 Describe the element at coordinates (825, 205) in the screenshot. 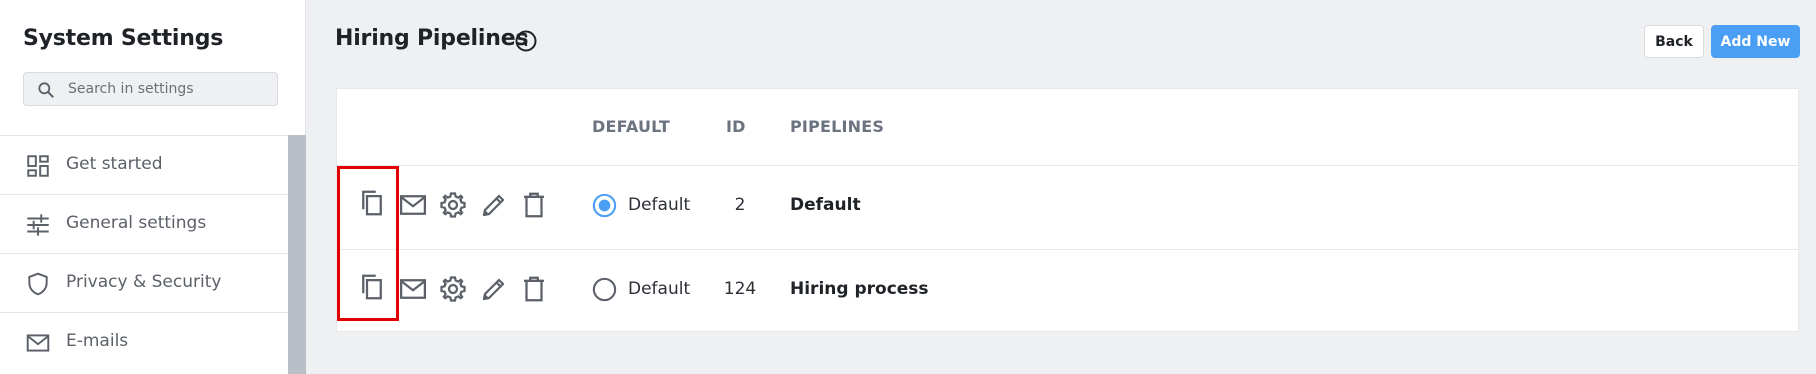

I see `pipeline-name: Default` at that location.